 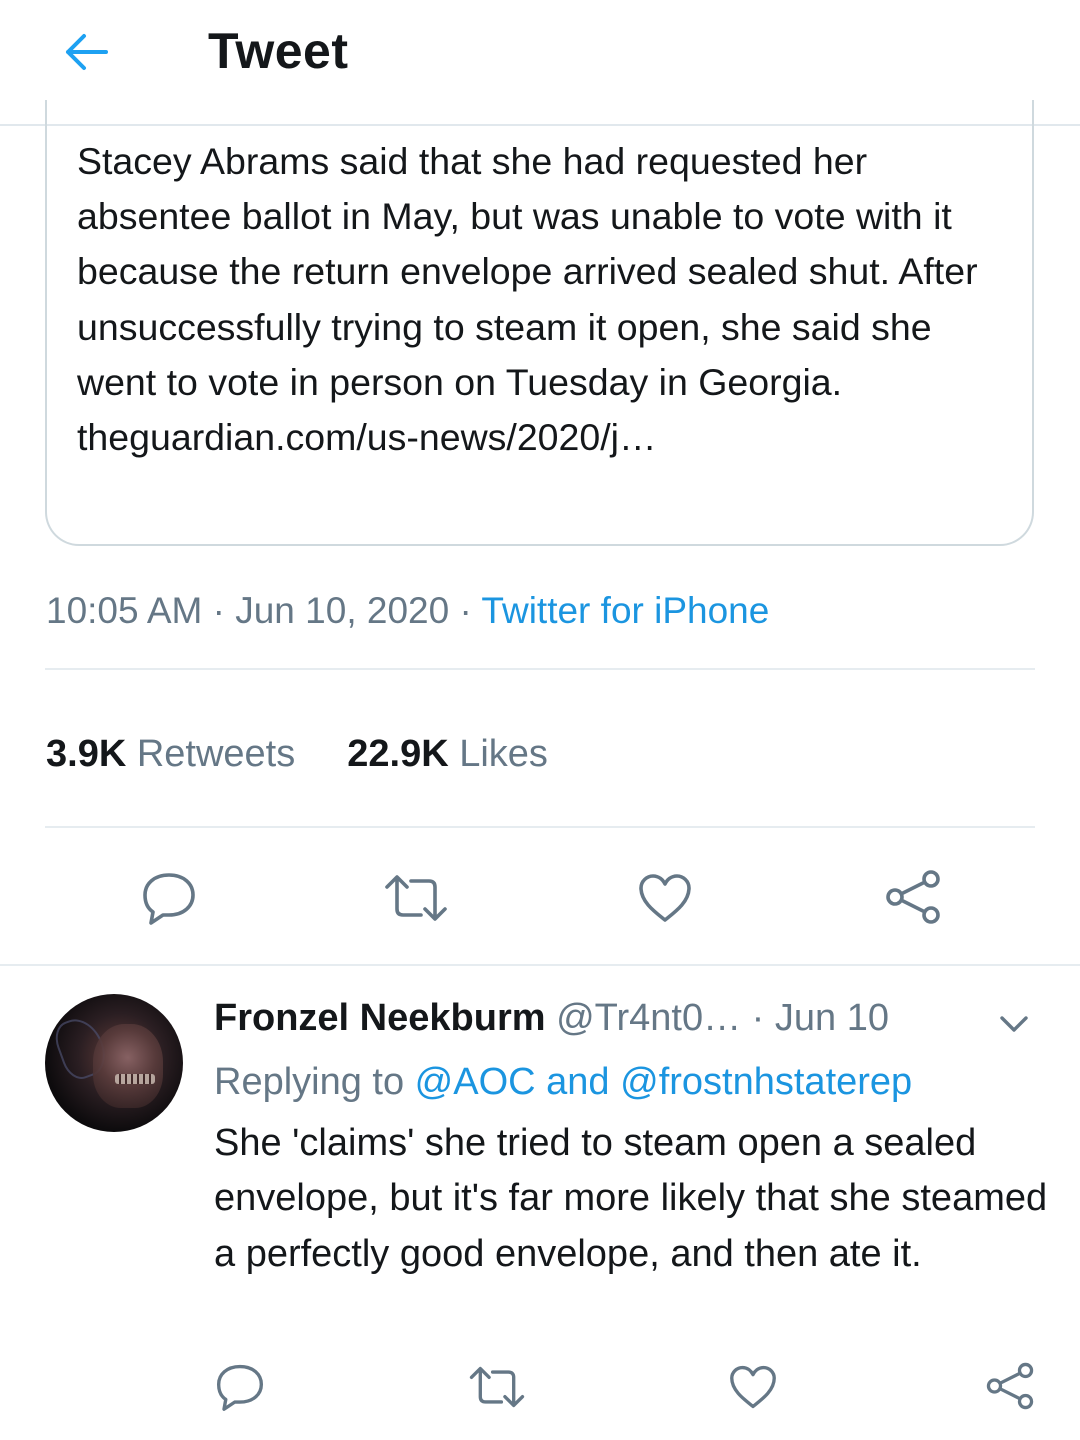 I want to click on likes-label: Likes, so click(x=498, y=754).